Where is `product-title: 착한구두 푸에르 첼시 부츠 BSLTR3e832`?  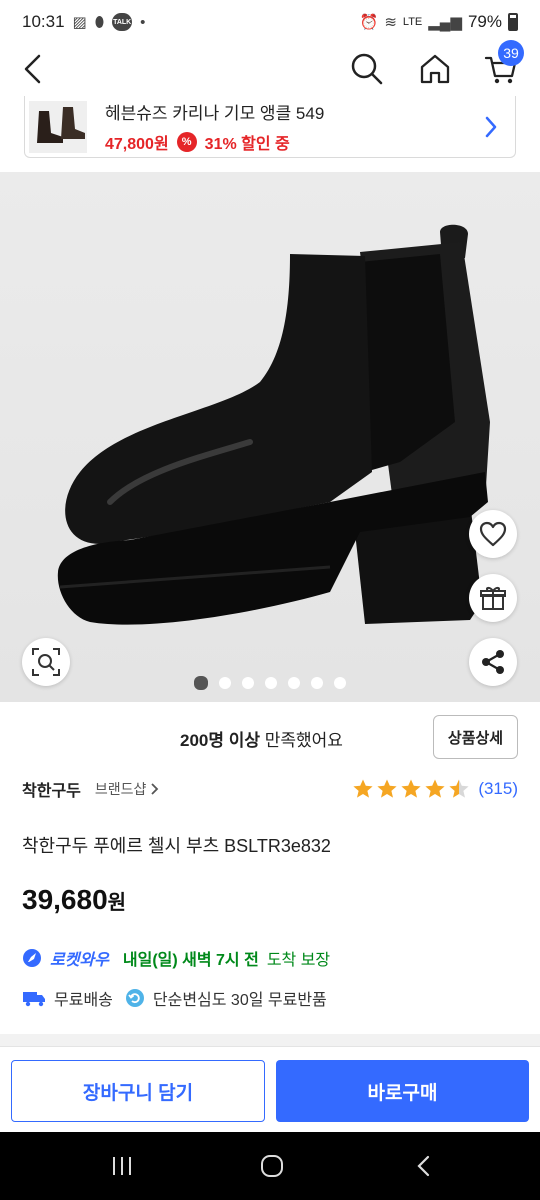
product-title: 착한구두 푸에르 첼시 부츠 BSLTR3e832 is located at coordinates (176, 846).